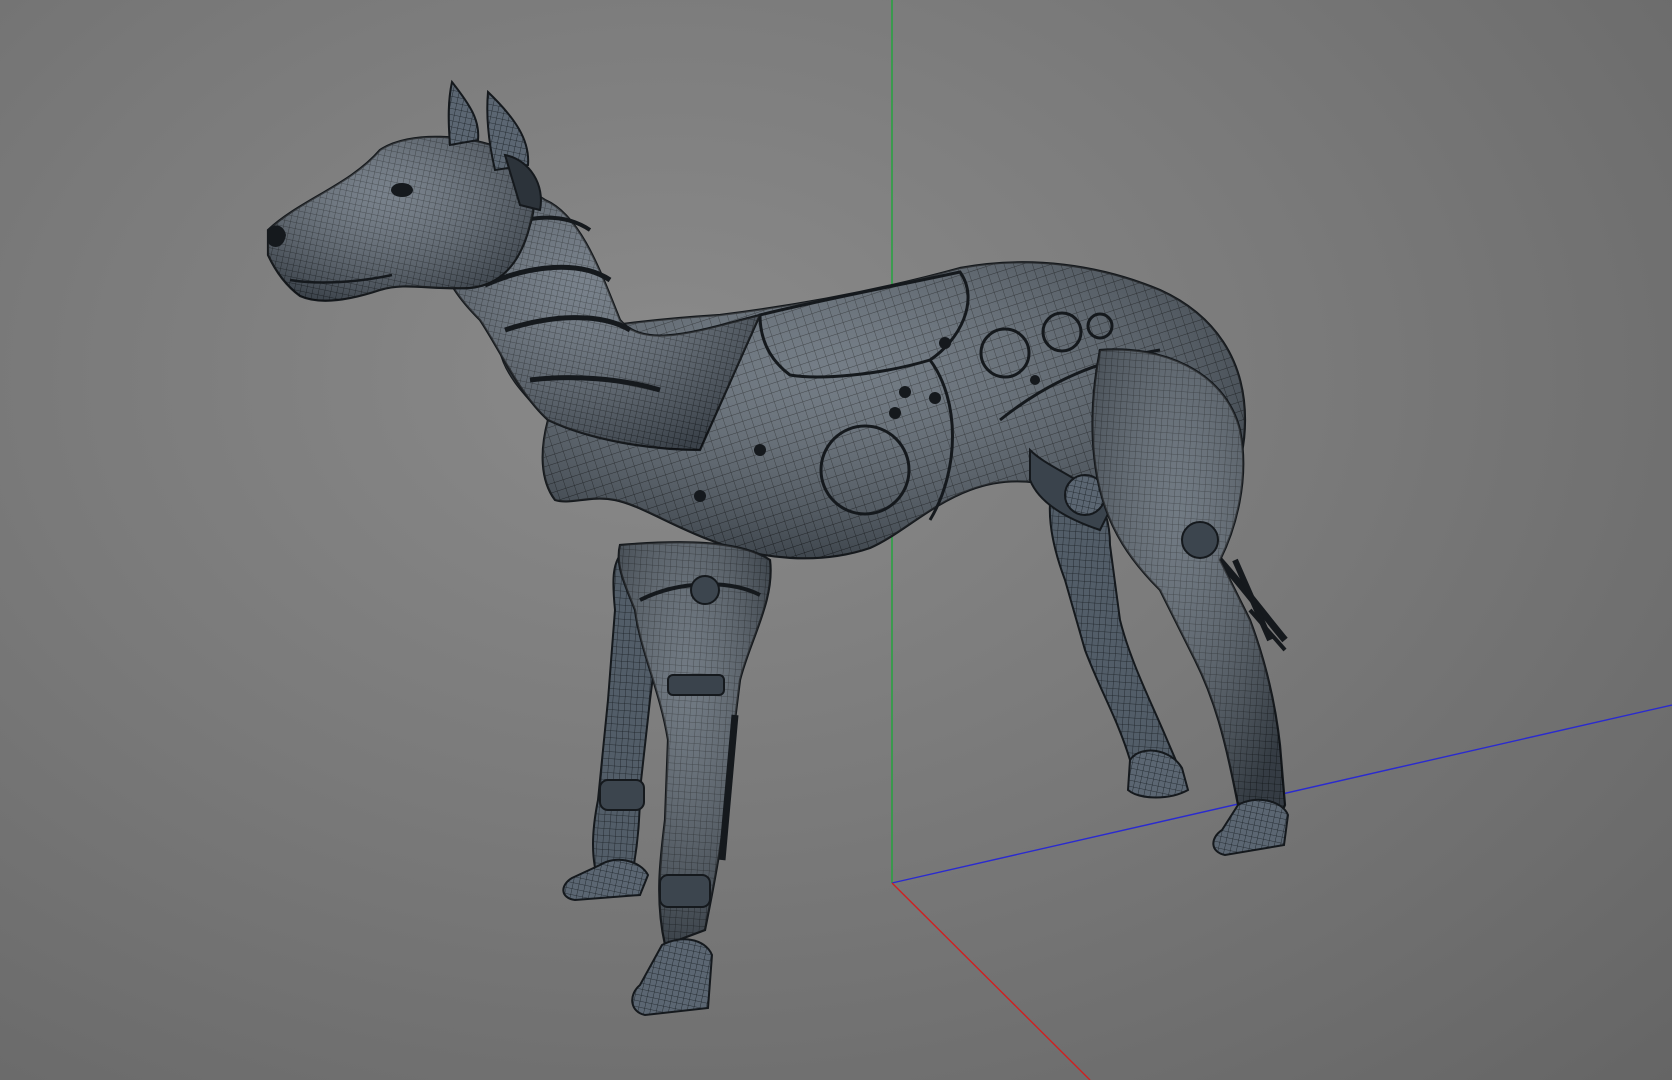 The width and height of the screenshot is (1672, 1080). Describe the element at coordinates (404, 190) in the screenshot. I see `dog-head` at that location.